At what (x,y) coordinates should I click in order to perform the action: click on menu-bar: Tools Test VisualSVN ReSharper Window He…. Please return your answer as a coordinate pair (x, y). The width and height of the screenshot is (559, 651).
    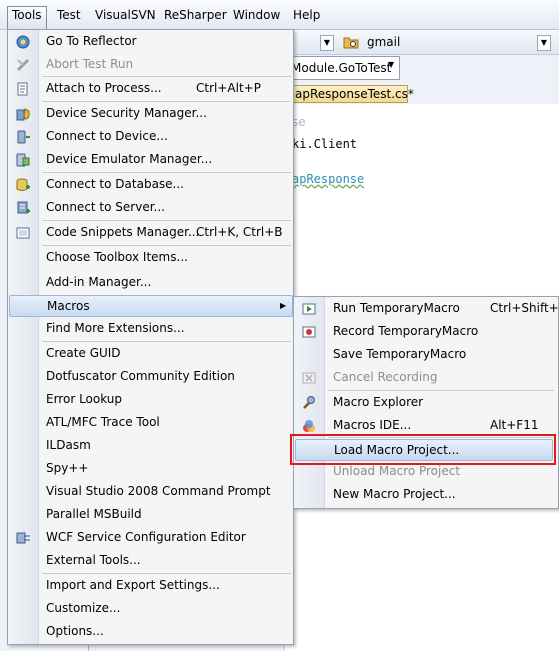
    Looking at the image, I should click on (279, 15).